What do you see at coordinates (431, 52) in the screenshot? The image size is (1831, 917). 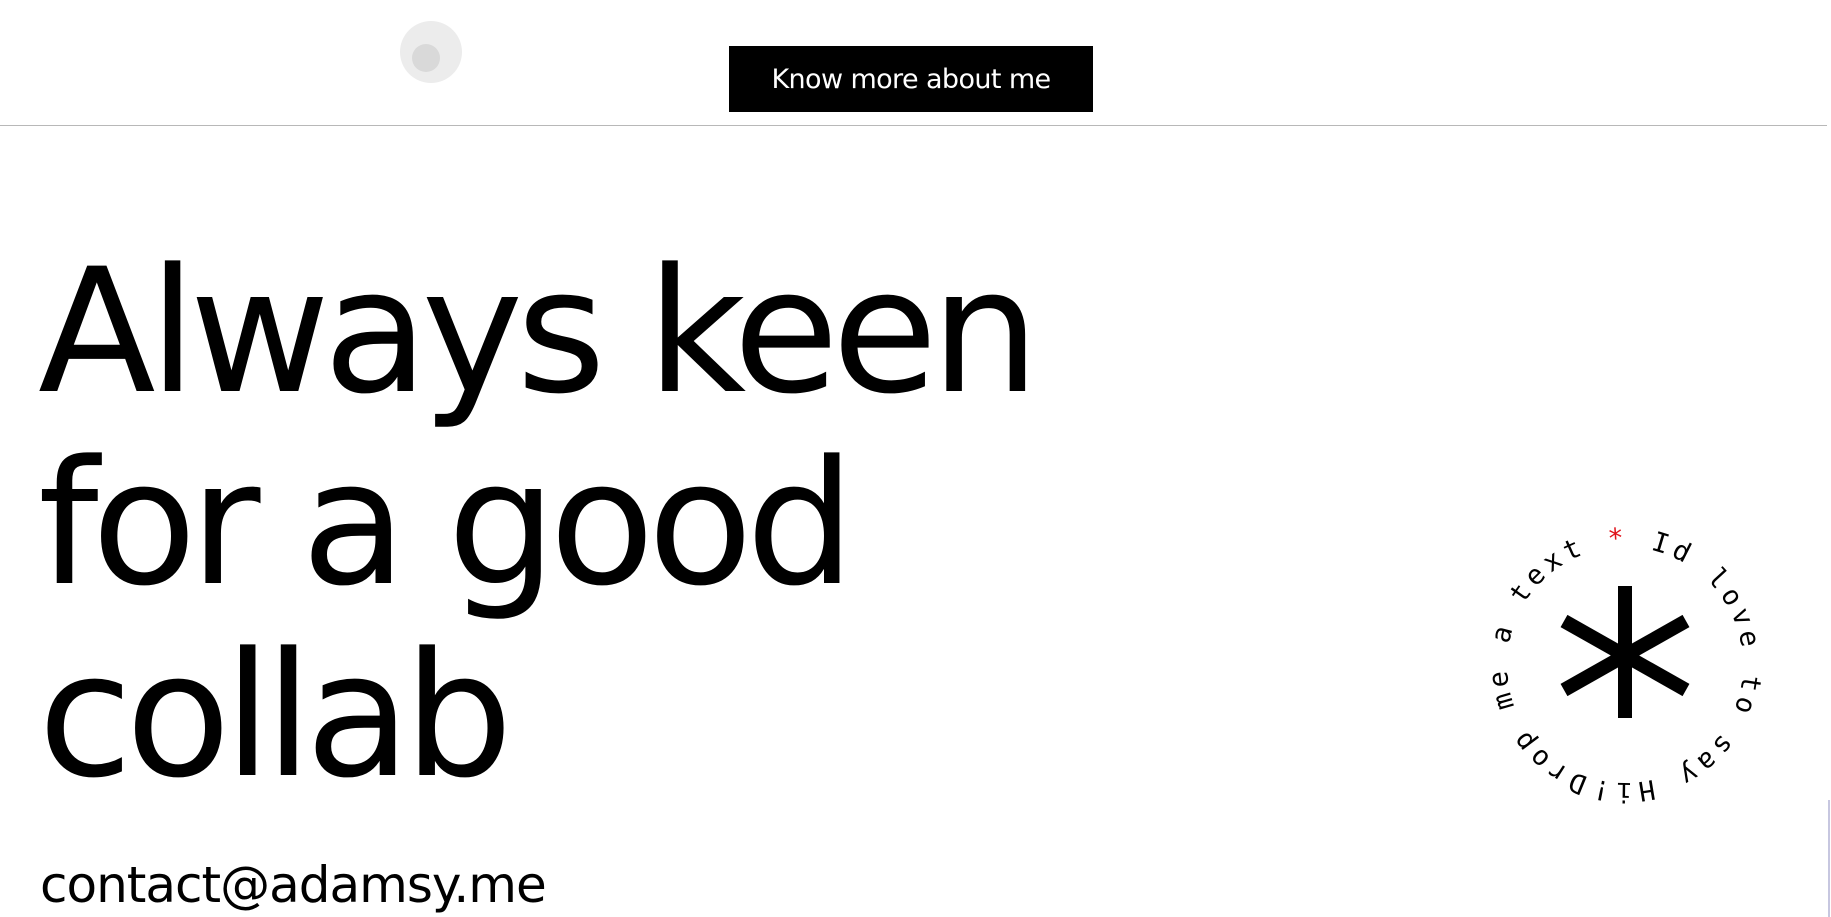 I see `cursor-follower-icon` at bounding box center [431, 52].